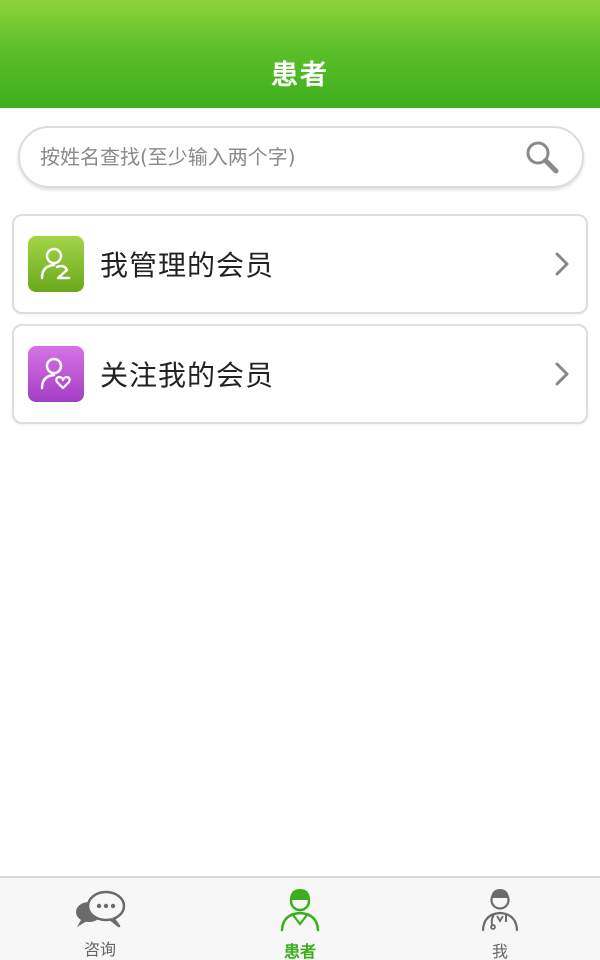 The width and height of the screenshot is (600, 960). What do you see at coordinates (187, 265) in the screenshot?
I see `list-item-label: 我管理的会员` at bounding box center [187, 265].